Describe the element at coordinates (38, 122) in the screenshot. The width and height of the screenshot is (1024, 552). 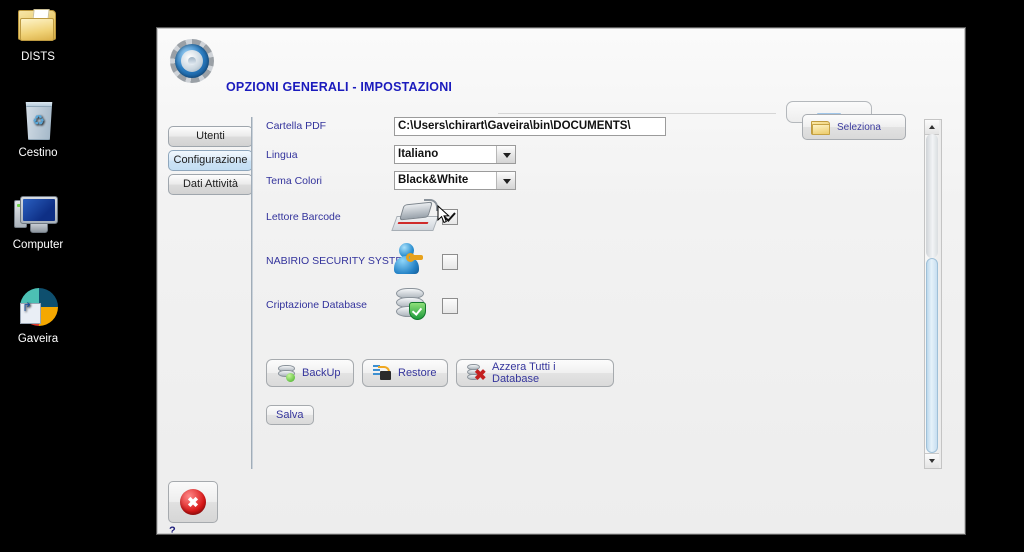
I see `recycle-bin-icon: ♻` at that location.